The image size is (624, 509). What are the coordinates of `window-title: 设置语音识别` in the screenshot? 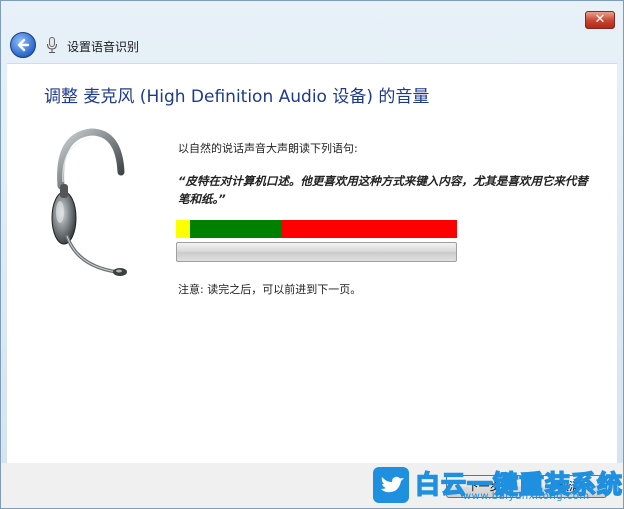 It's located at (103, 47).